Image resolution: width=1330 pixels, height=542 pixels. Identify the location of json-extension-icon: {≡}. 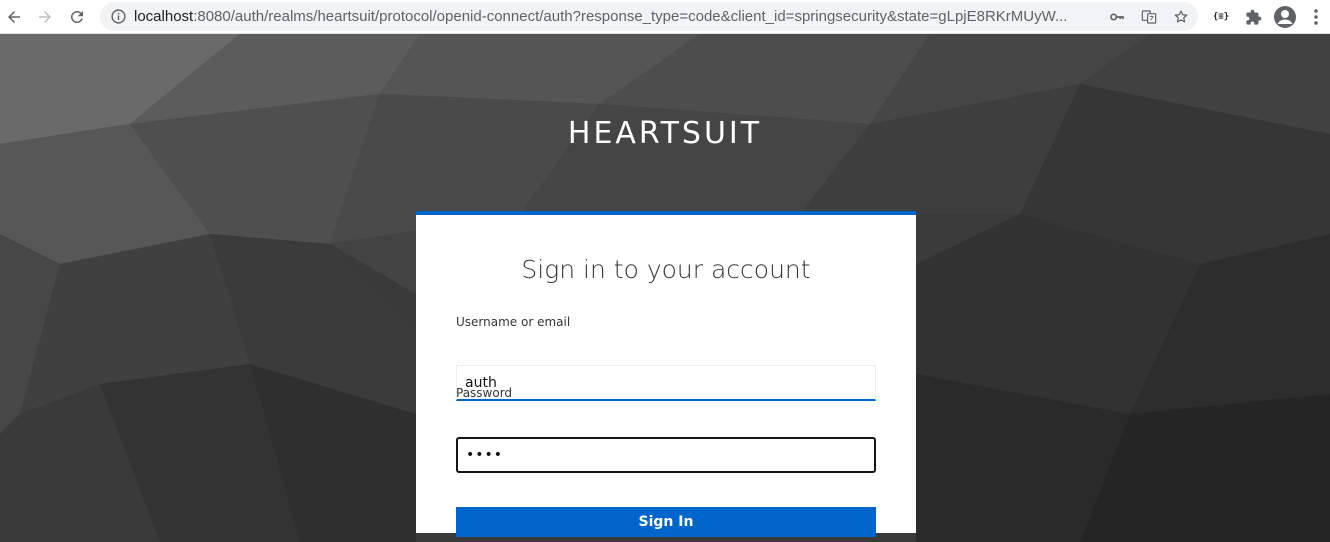
(1221, 17).